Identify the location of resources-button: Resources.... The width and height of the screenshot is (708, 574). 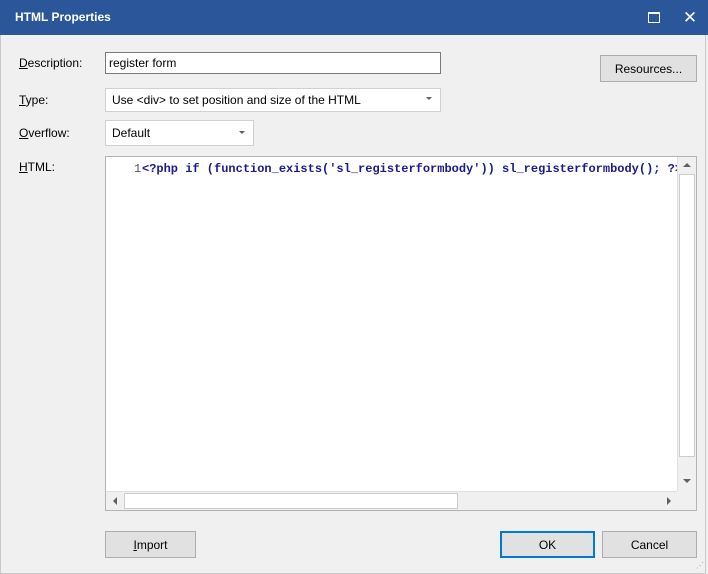
(648, 68).